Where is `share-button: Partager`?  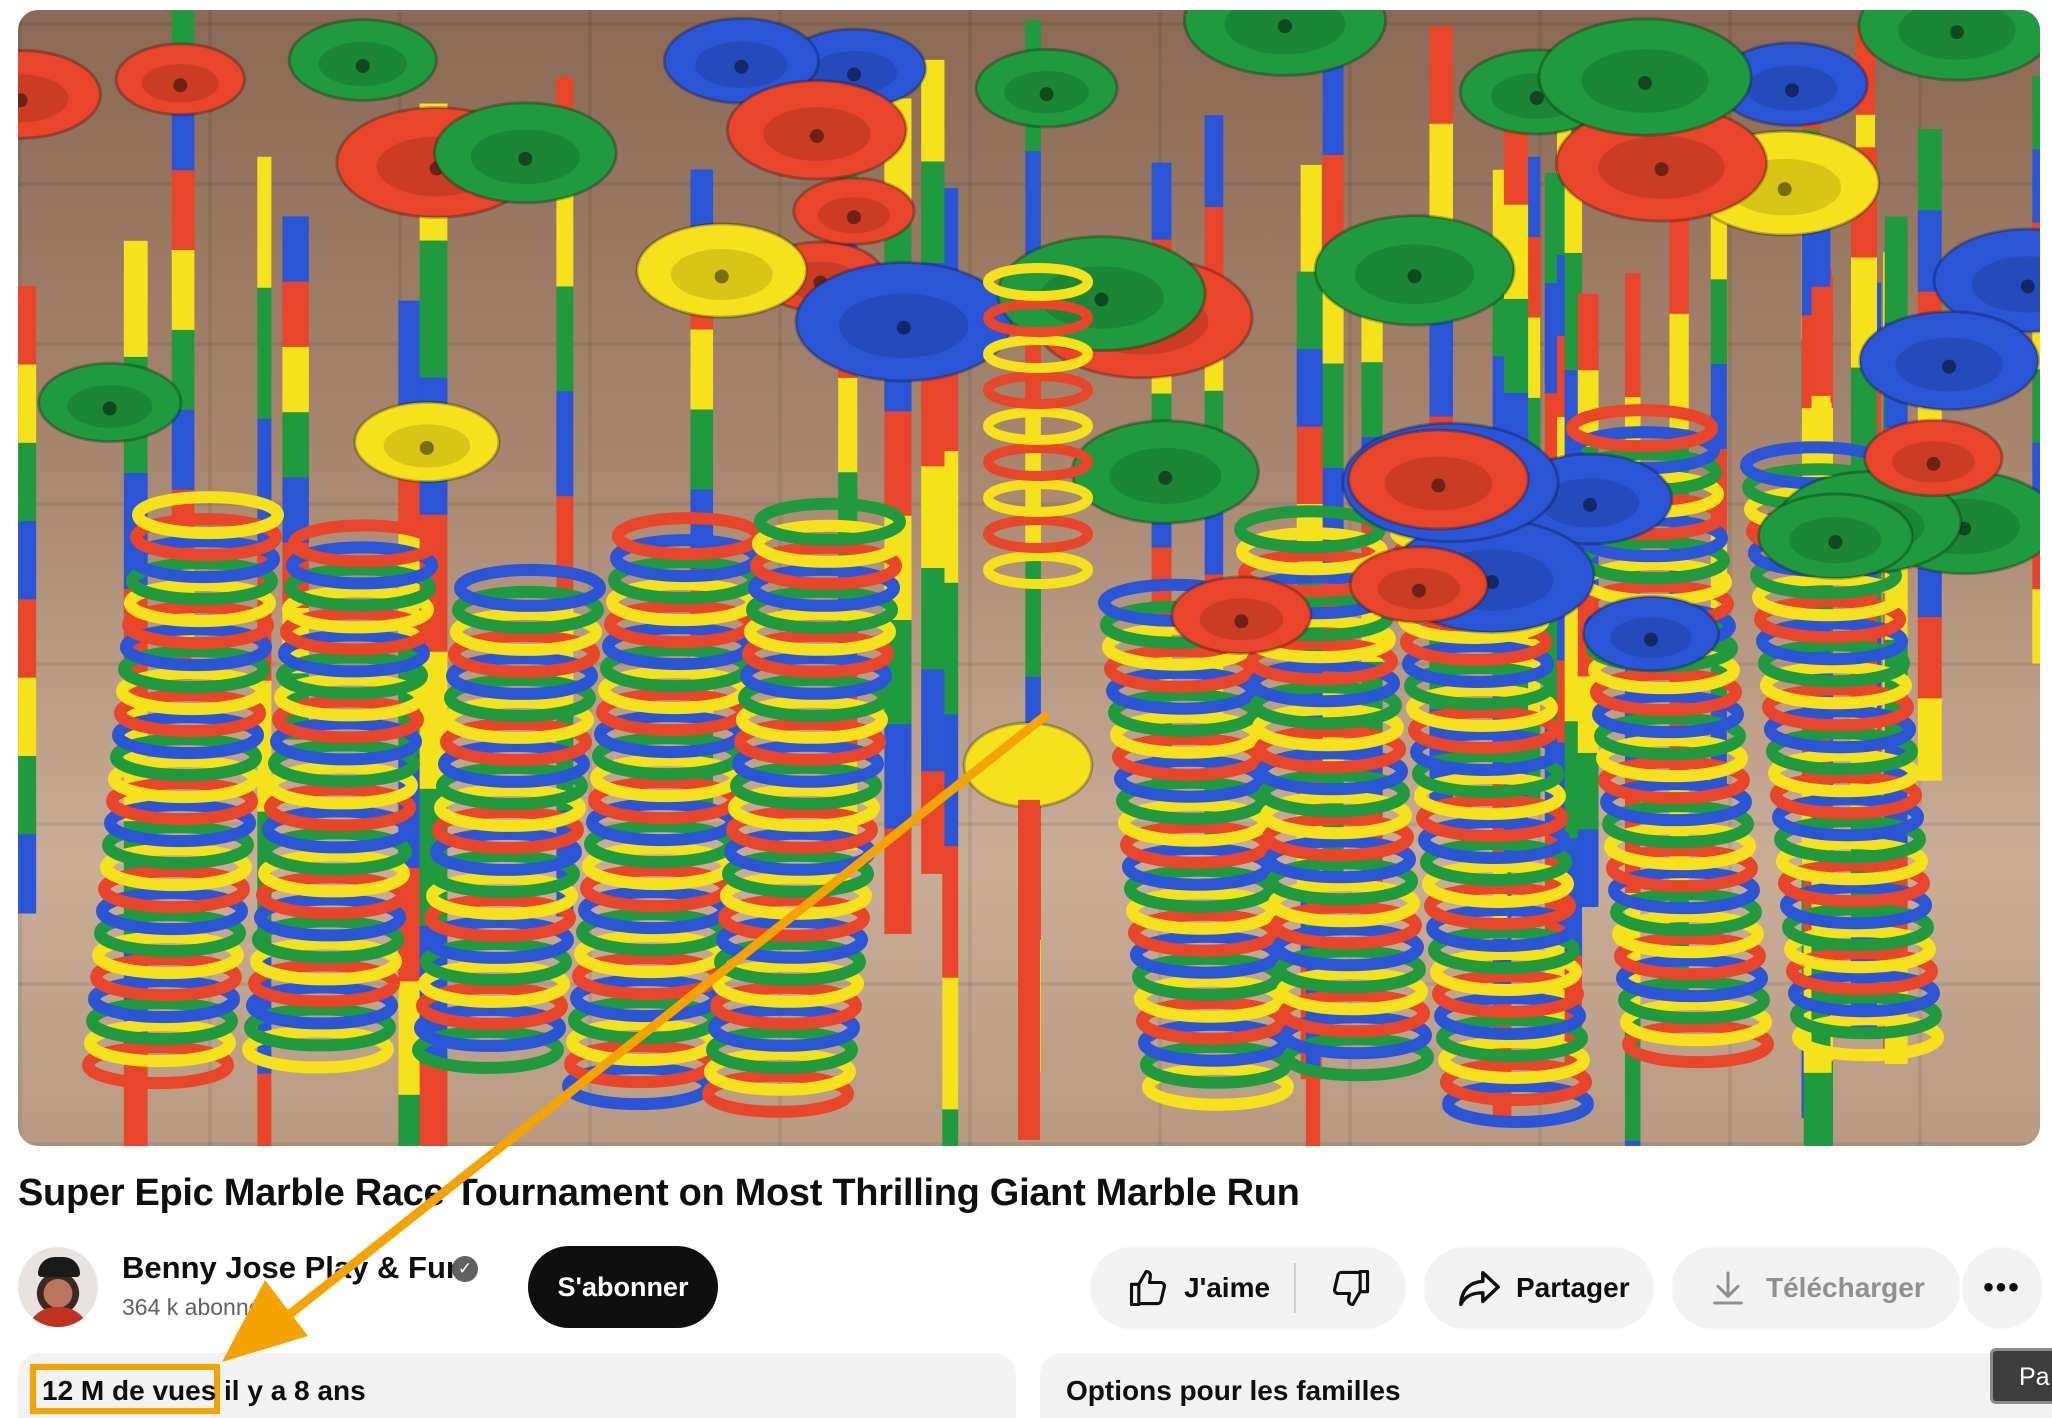
share-button: Partager is located at coordinates (1539, 1288).